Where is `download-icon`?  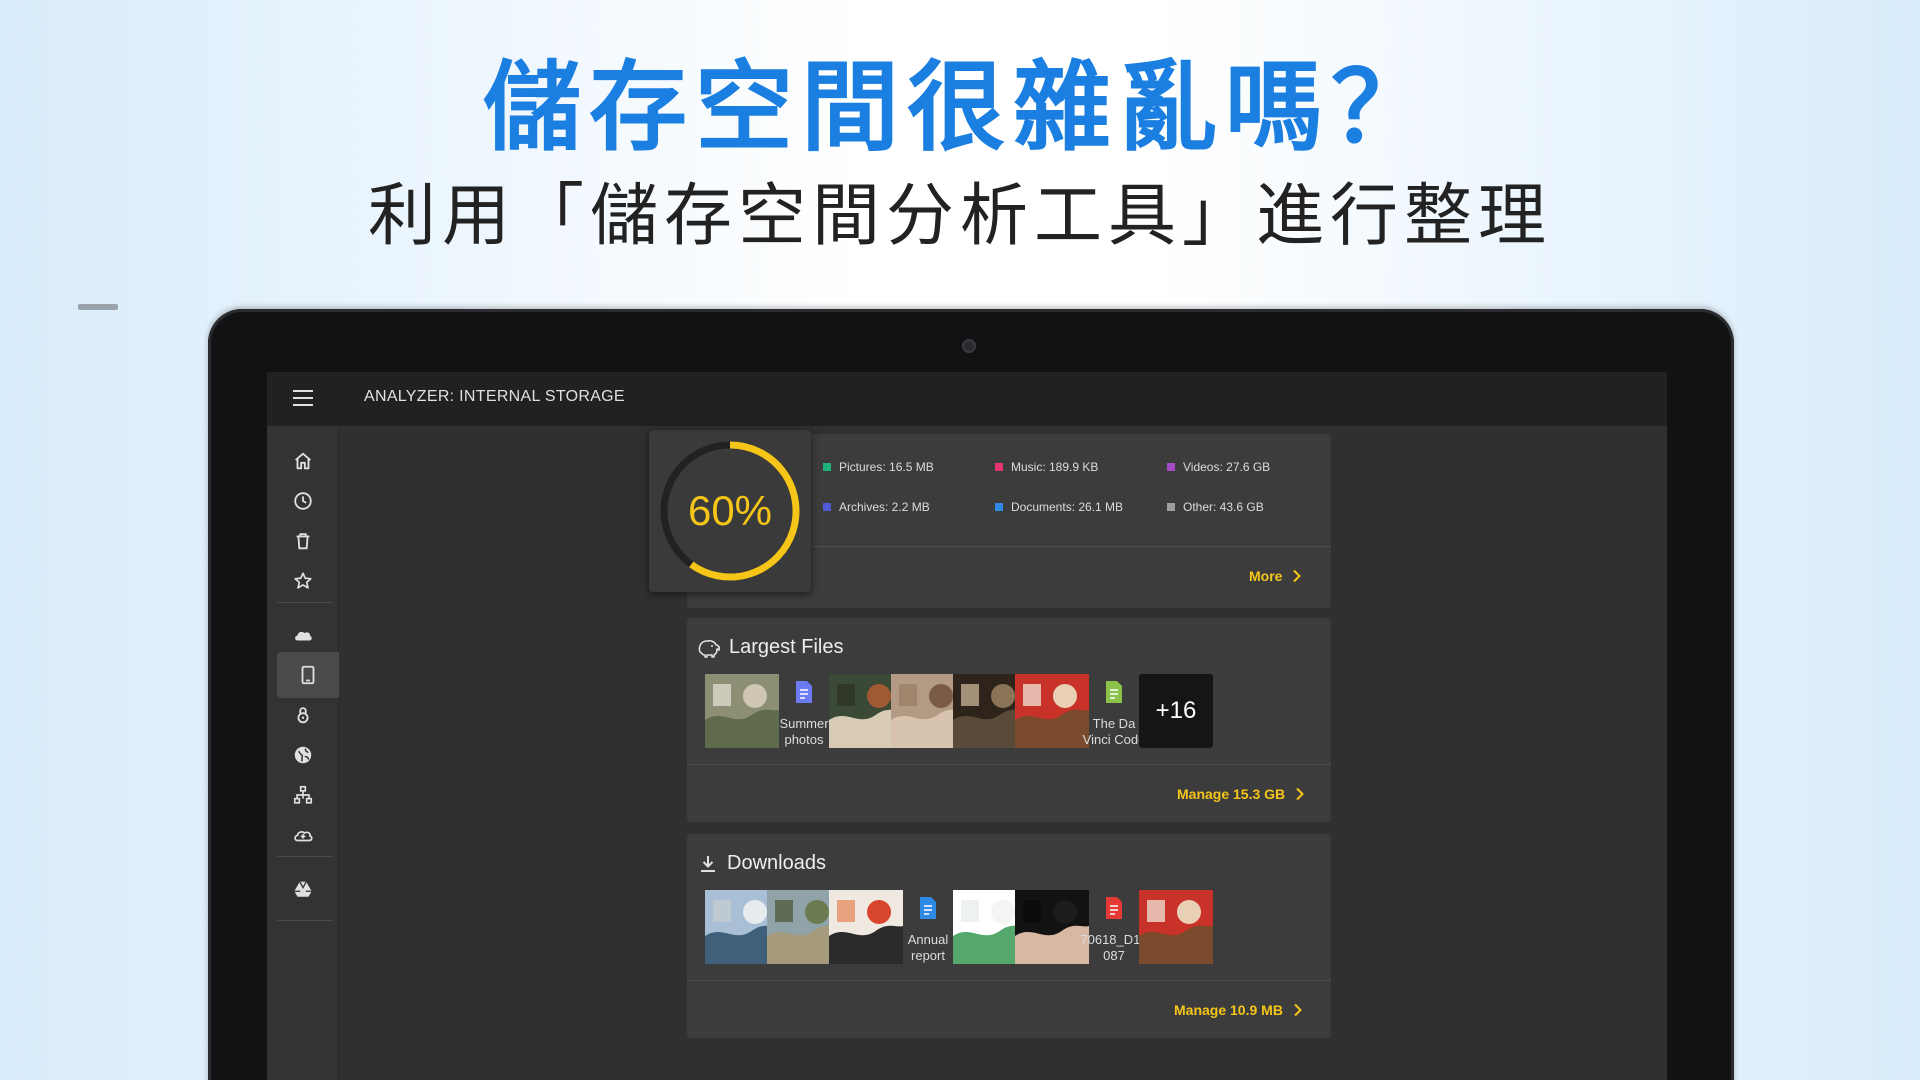 download-icon is located at coordinates (708, 863).